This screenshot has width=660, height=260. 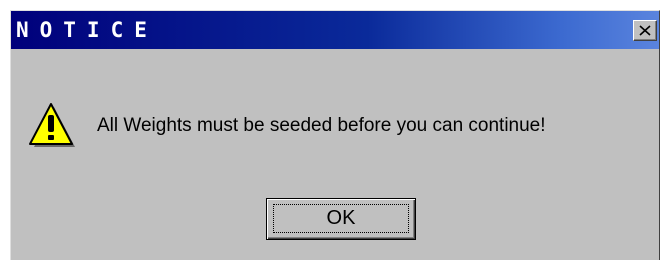 What do you see at coordinates (52, 125) in the screenshot?
I see `warning-icon` at bounding box center [52, 125].